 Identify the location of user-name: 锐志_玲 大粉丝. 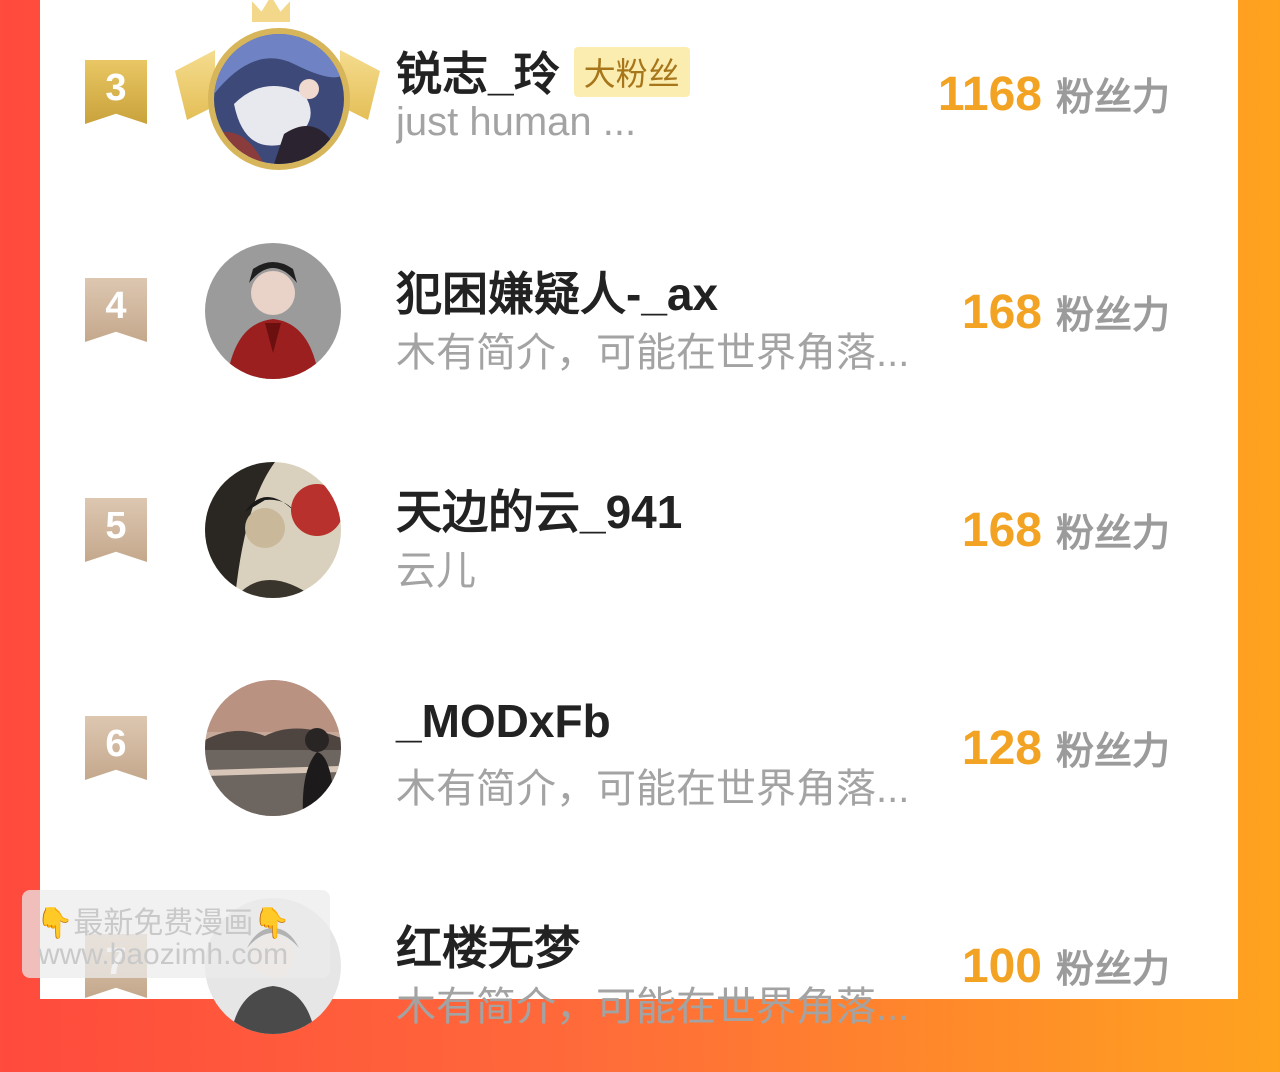
(543, 71).